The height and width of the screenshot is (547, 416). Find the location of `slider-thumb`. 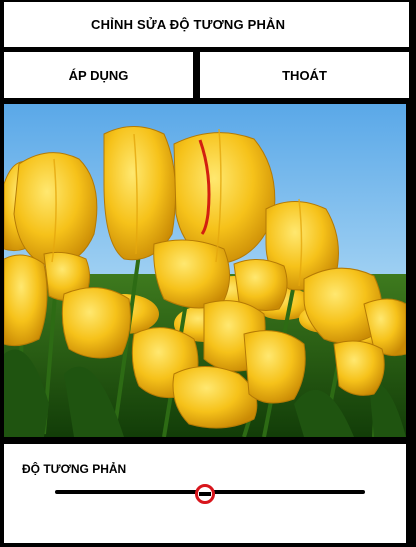

slider-thumb is located at coordinates (204, 494).